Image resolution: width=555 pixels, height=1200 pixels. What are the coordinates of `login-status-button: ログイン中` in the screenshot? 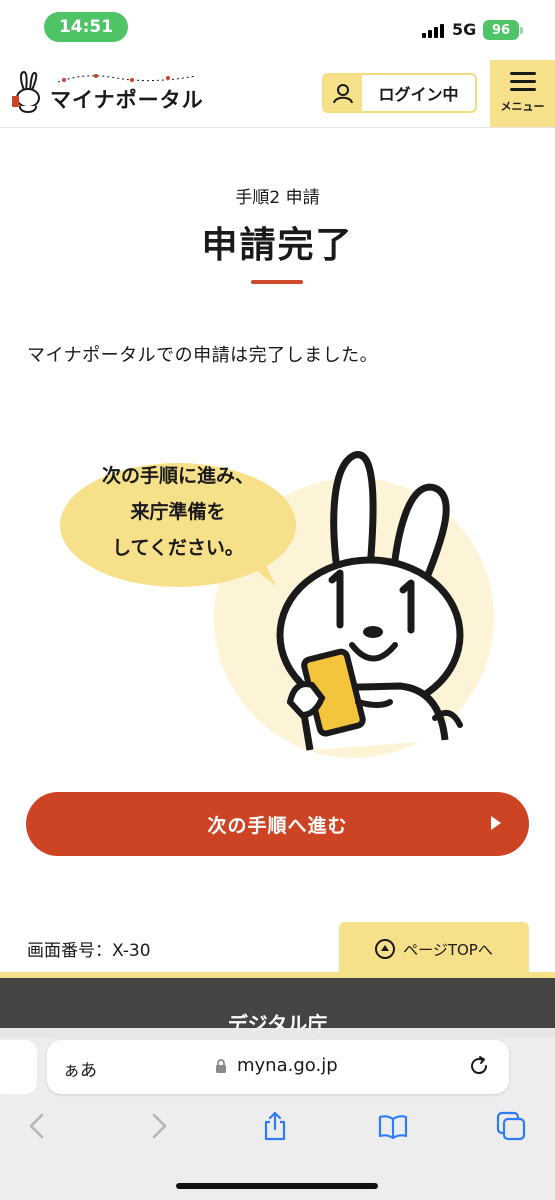 It's located at (399, 93).